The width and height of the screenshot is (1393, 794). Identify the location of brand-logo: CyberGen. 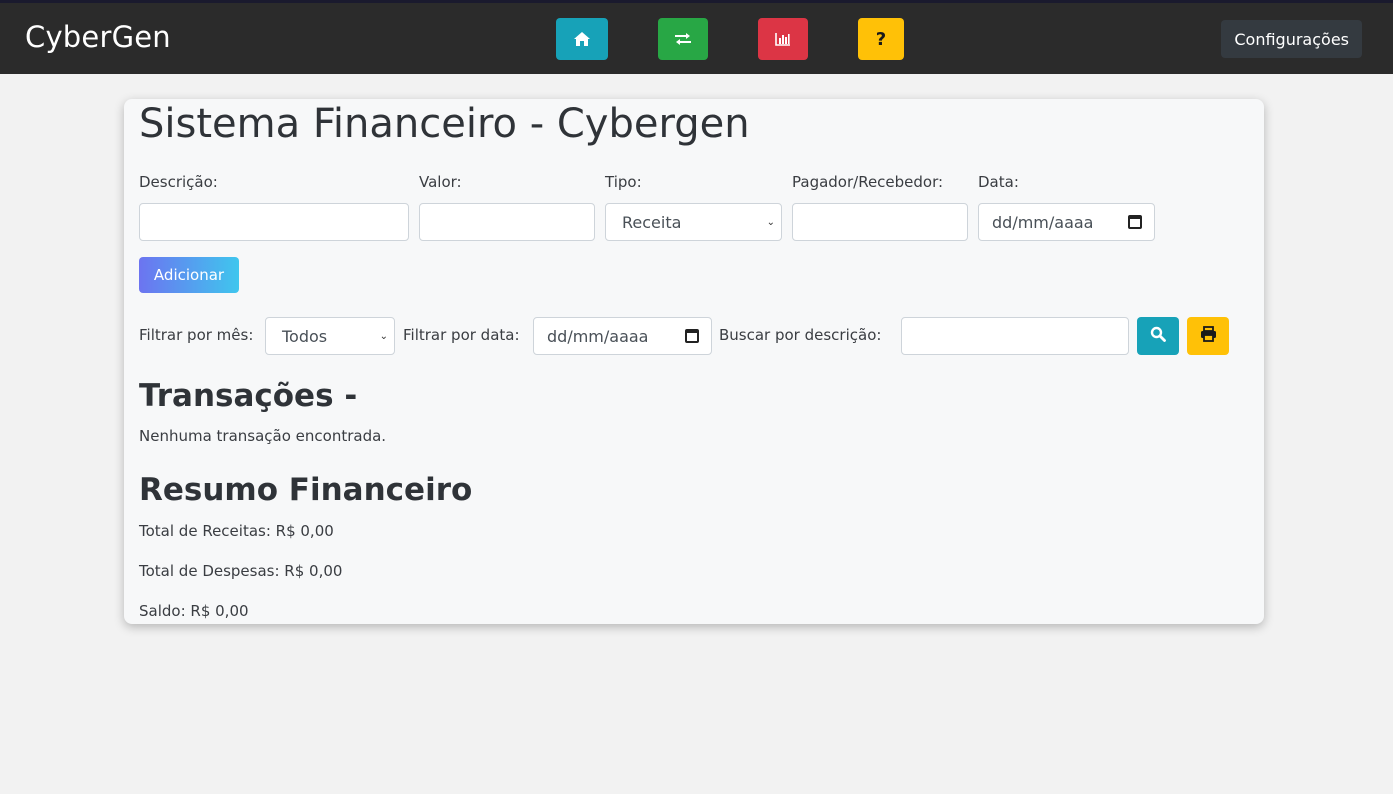
(98, 37).